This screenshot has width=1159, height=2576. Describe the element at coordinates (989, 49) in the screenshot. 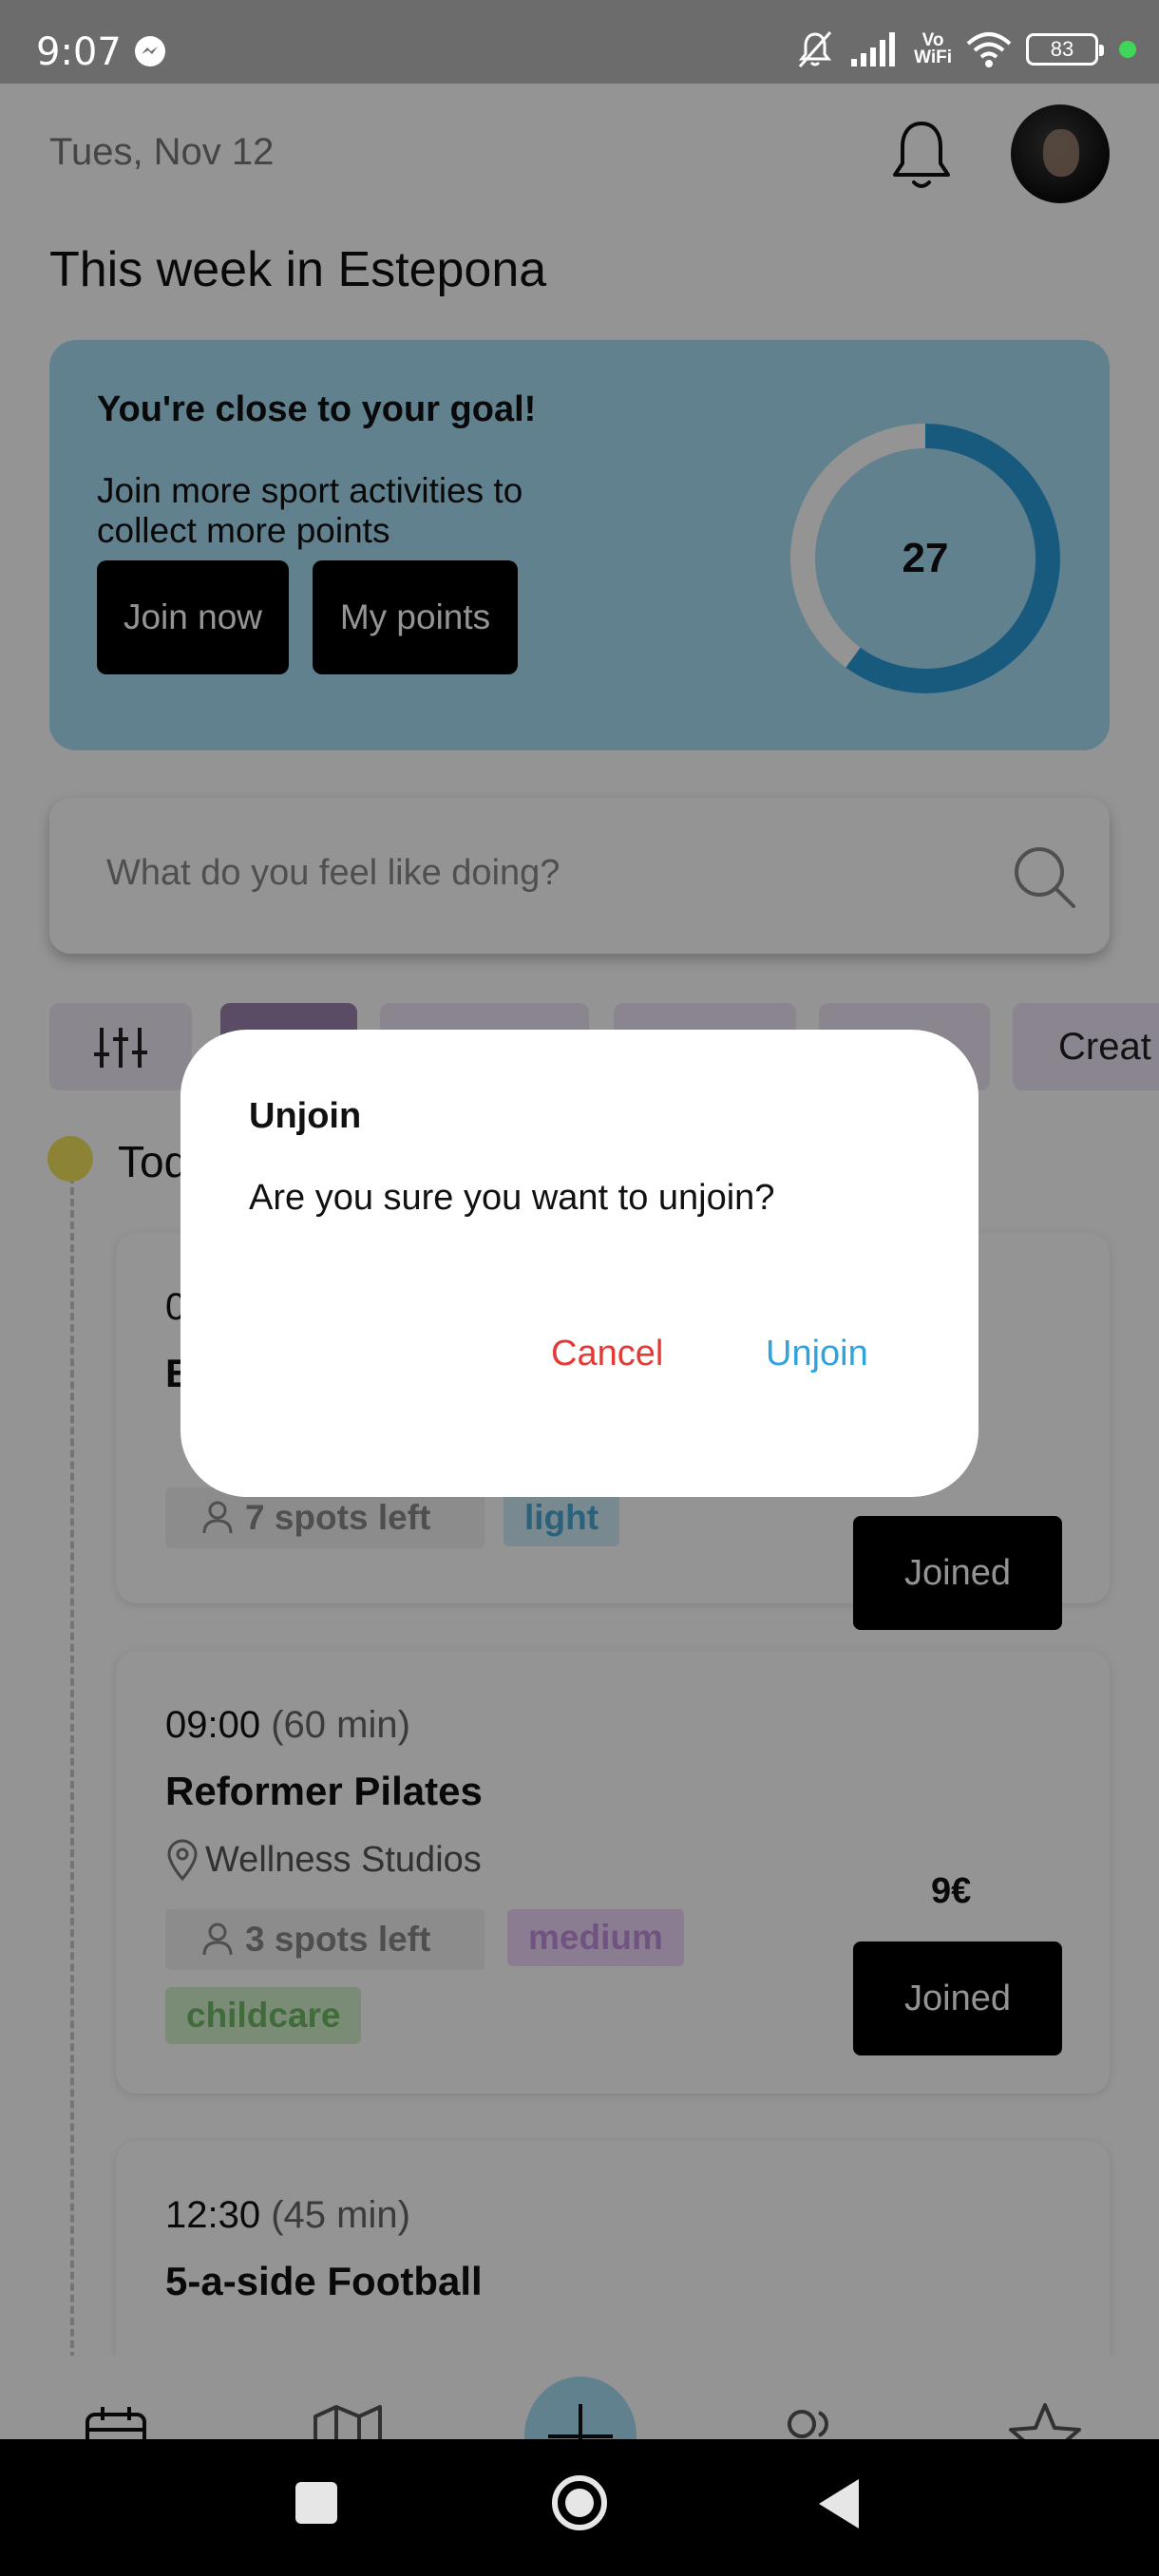

I see `wifi-icon` at that location.